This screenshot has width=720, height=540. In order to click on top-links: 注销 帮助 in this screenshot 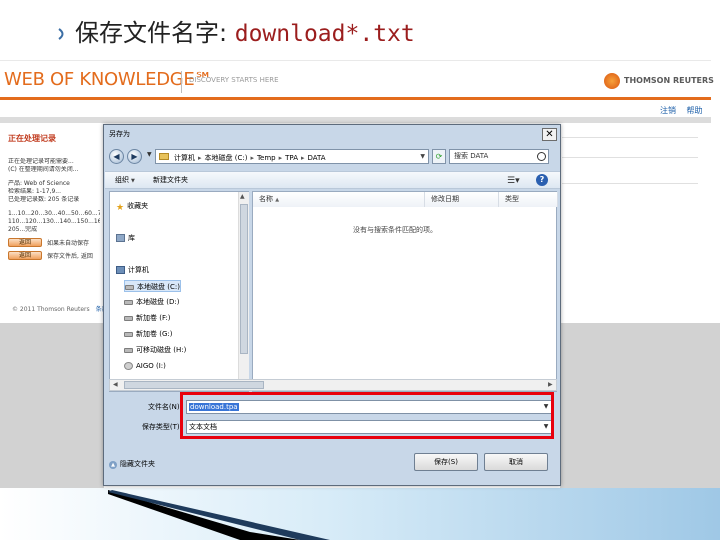, I will do `click(677, 110)`.